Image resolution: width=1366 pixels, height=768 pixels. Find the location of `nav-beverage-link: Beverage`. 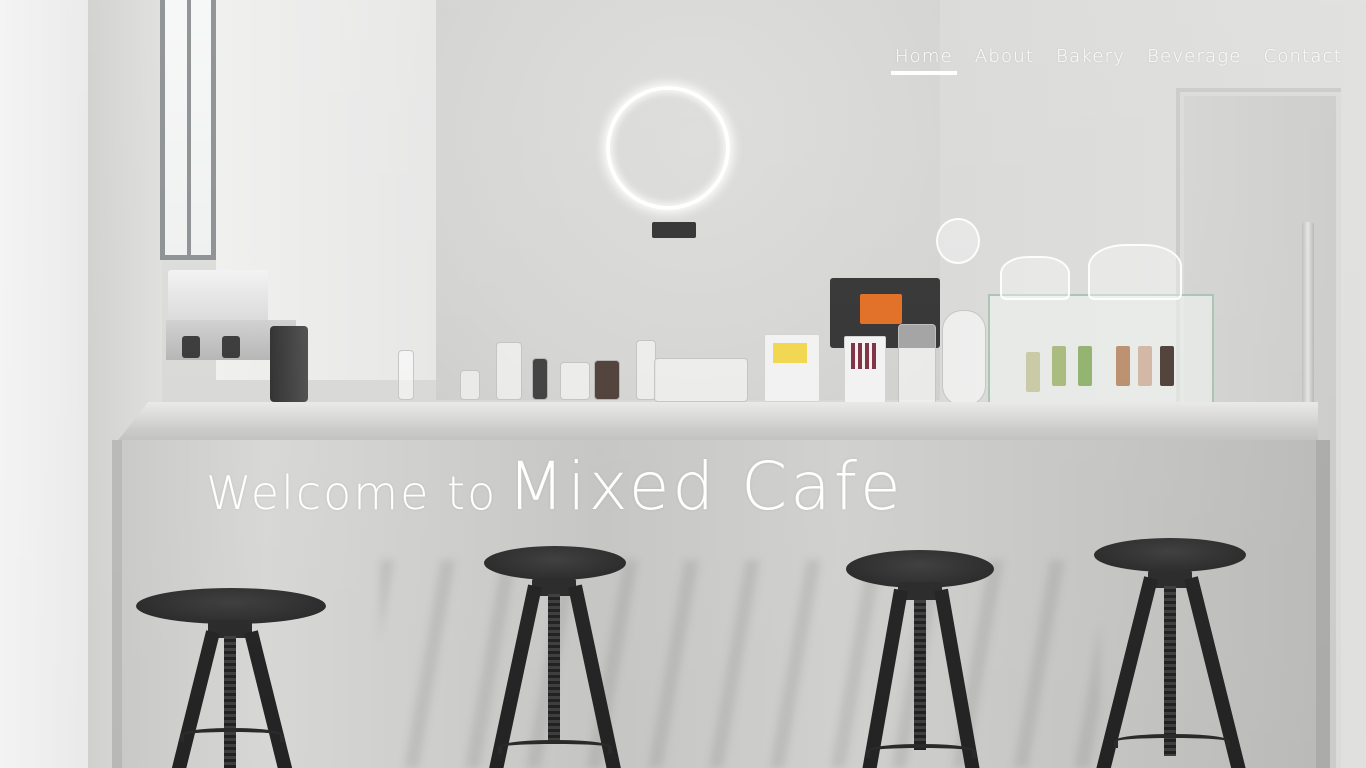

nav-beverage-link: Beverage is located at coordinates (1194, 57).